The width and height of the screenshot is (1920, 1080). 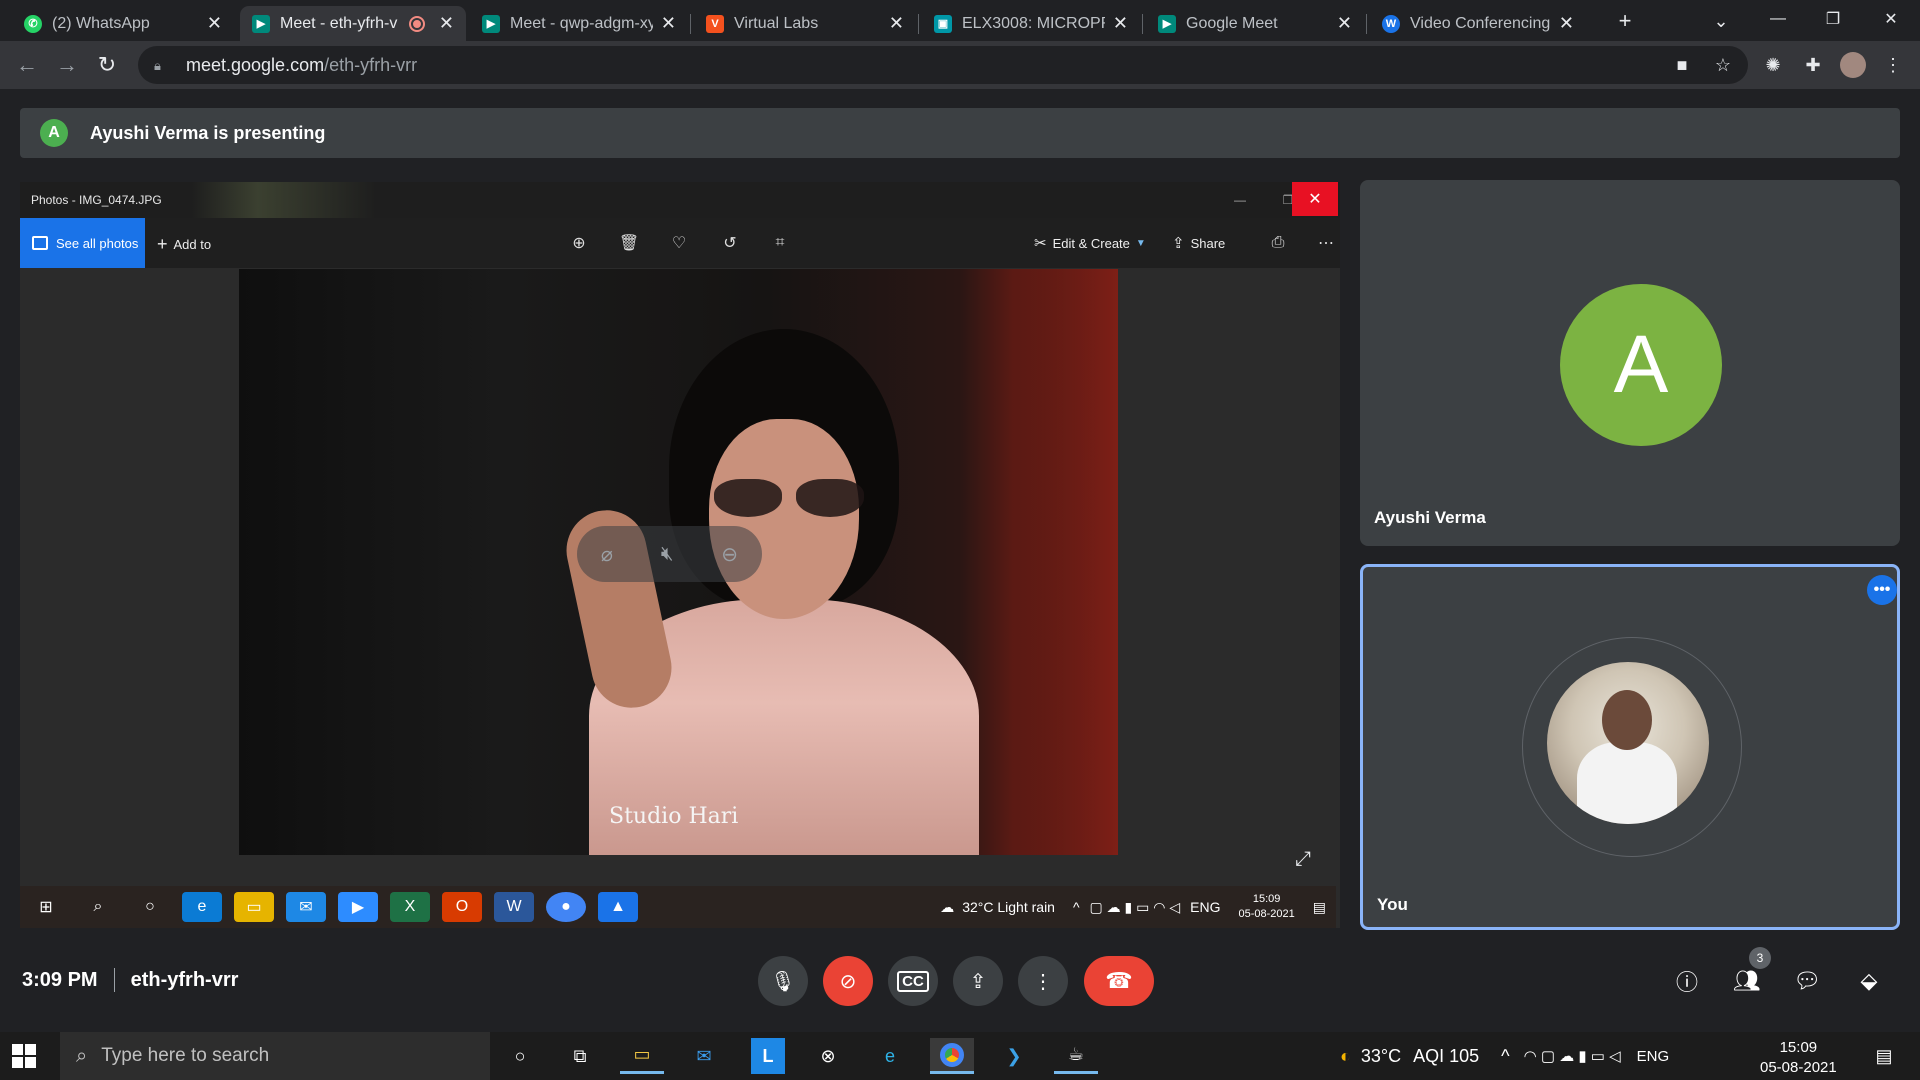 I want to click on leave-call-button: ☎, so click(x=1119, y=981).